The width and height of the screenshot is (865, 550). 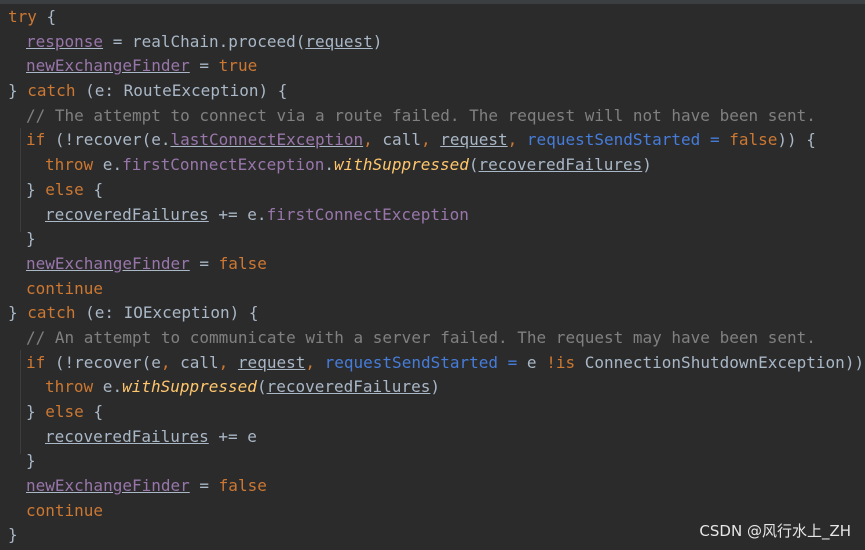 I want to click on code-line-20: newExchangeFinder = false, so click(x=436, y=486).